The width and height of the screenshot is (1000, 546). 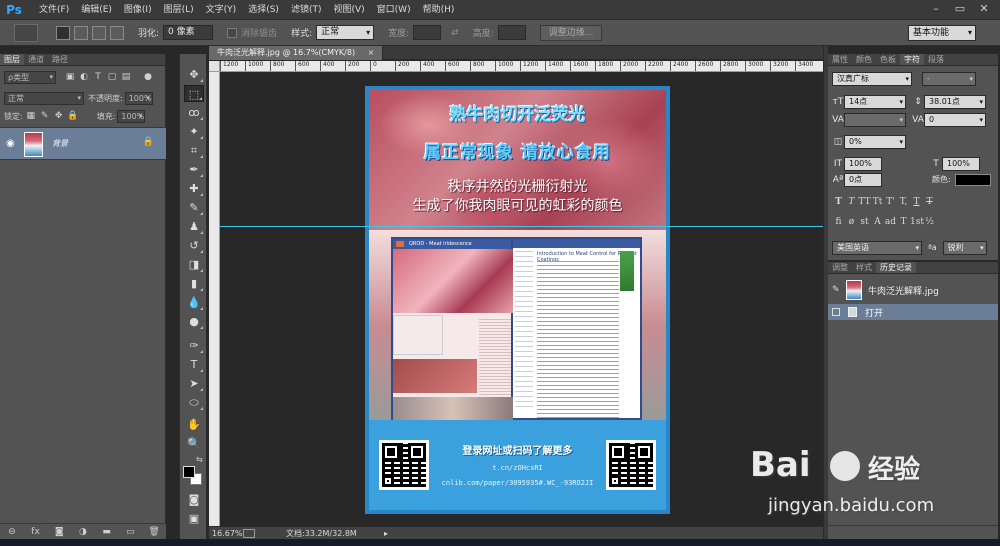 What do you see at coordinates (194, 345) in the screenshot?
I see `pen-tool-icon: ✑` at bounding box center [194, 345].